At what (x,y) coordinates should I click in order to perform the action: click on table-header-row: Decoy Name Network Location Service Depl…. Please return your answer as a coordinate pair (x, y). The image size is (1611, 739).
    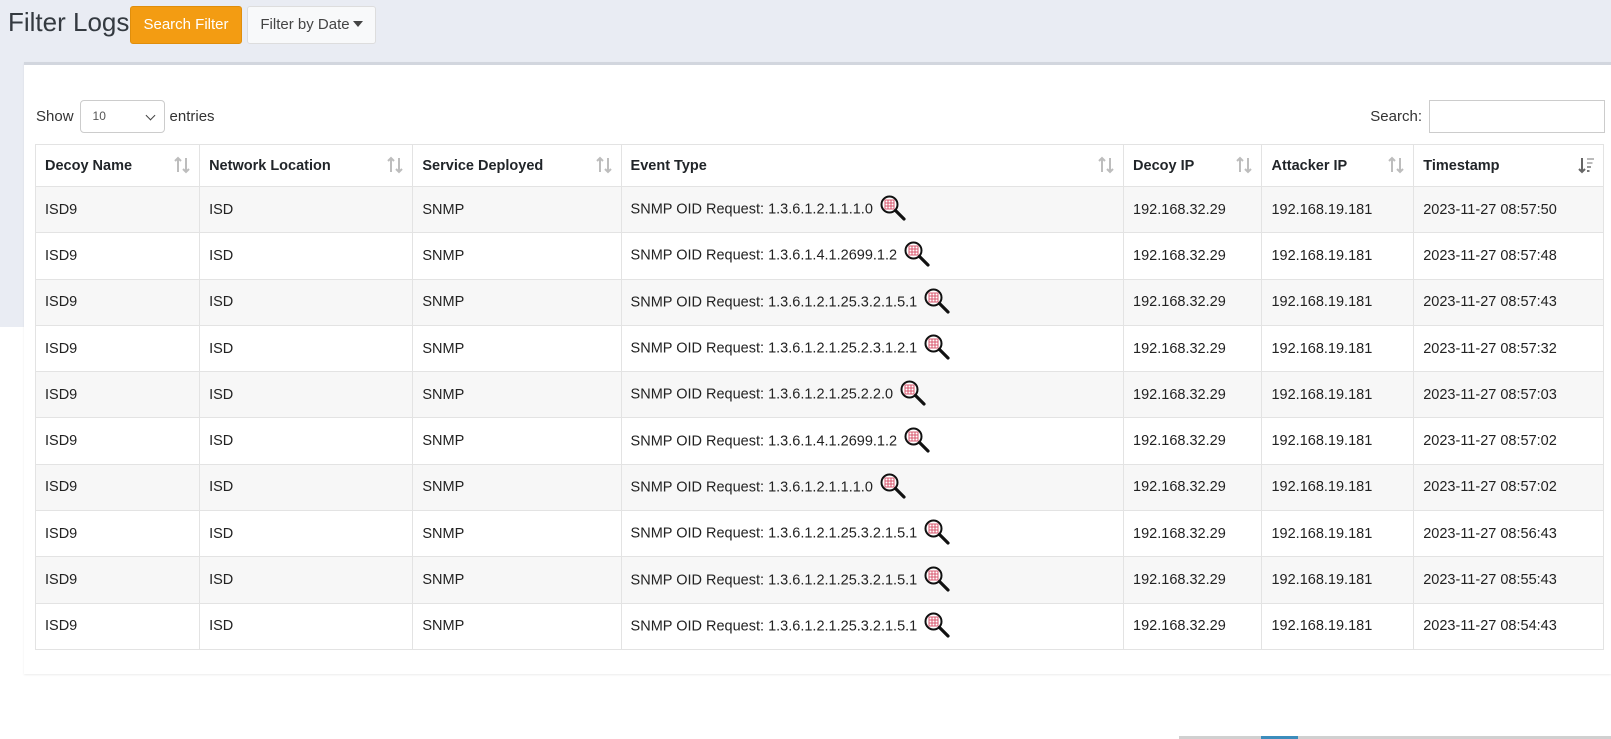
    Looking at the image, I should click on (819, 165).